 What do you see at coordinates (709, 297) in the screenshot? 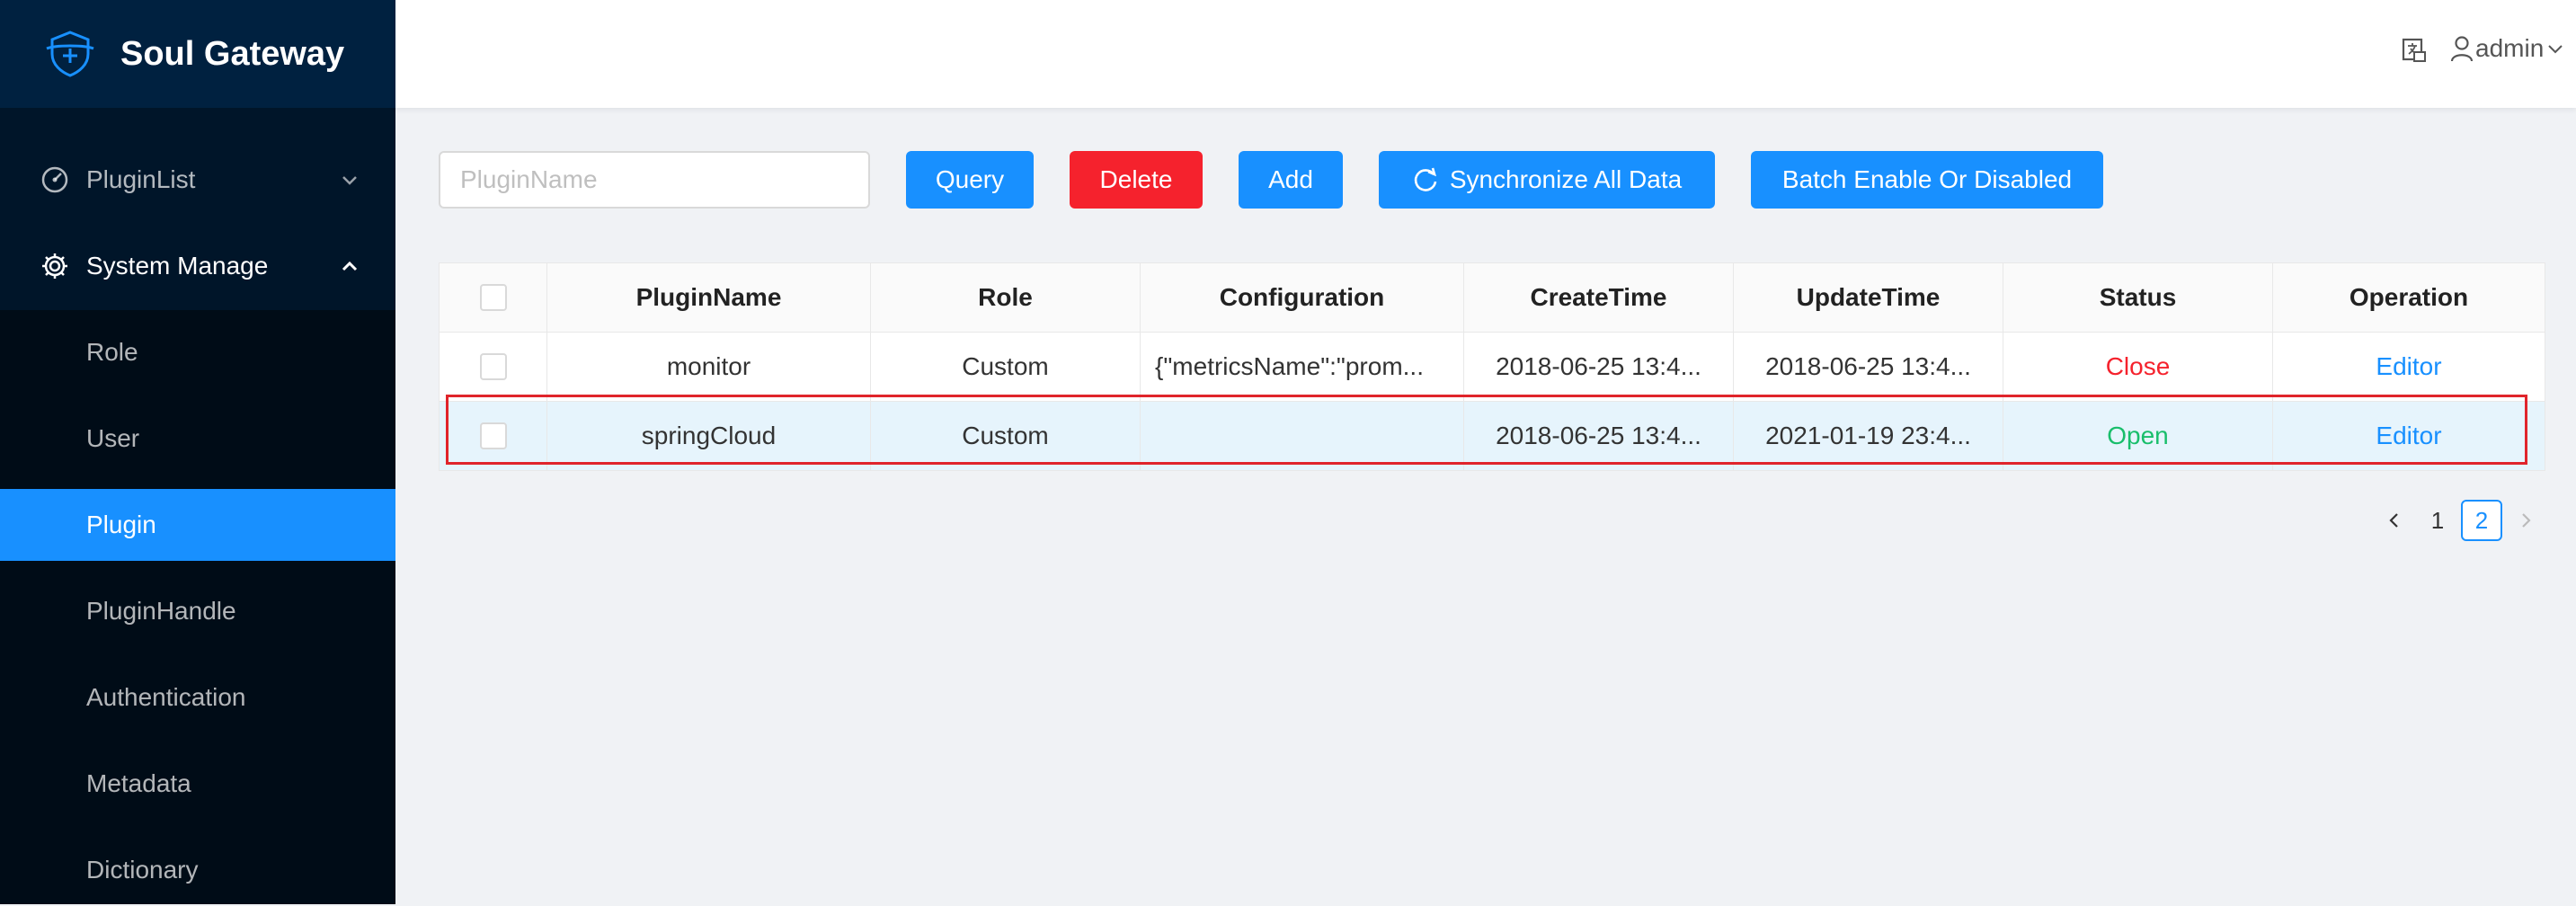
I see `column-header: PluginName` at bounding box center [709, 297].